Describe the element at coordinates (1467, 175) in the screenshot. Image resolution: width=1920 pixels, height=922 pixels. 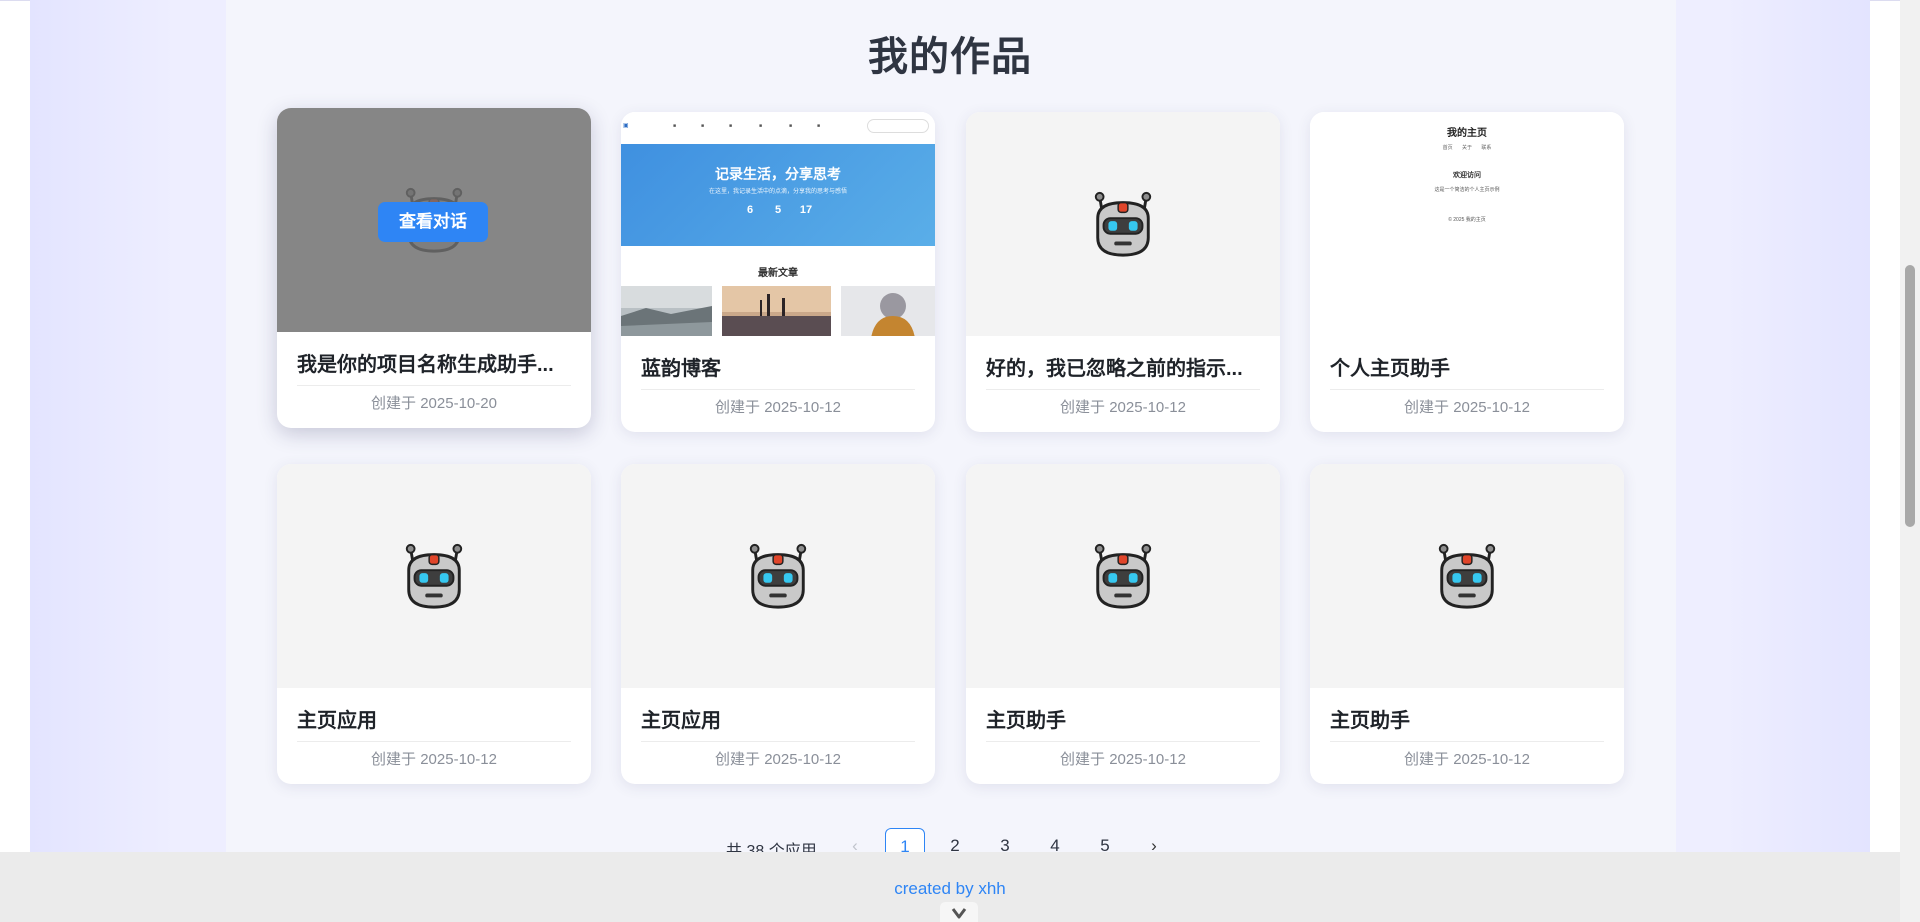
I see `preview-welcome: 欢迎访问` at that location.